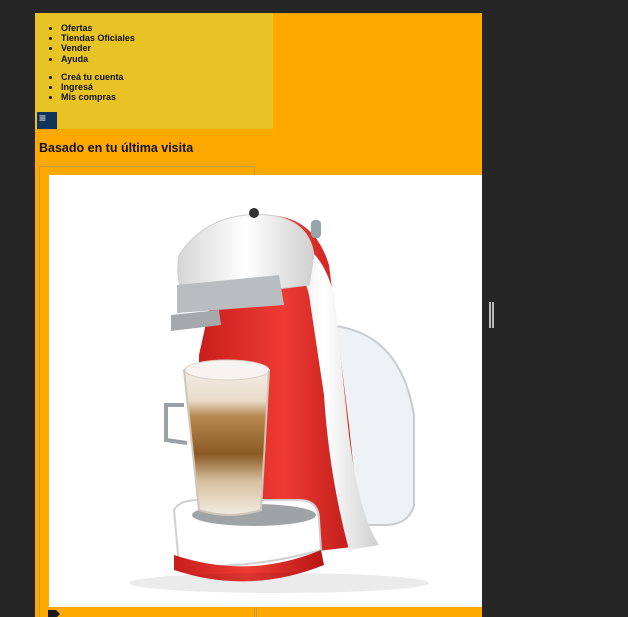 The width and height of the screenshot is (628, 617). Describe the element at coordinates (43, 118) in the screenshot. I see `hamburger-menu-icon: ≡` at that location.